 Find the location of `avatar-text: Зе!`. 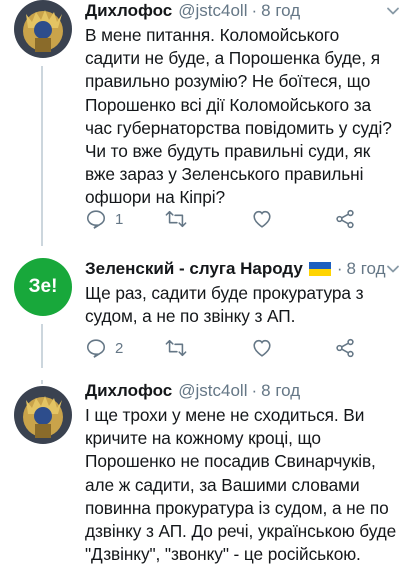

avatar-text: Зе! is located at coordinates (43, 286).